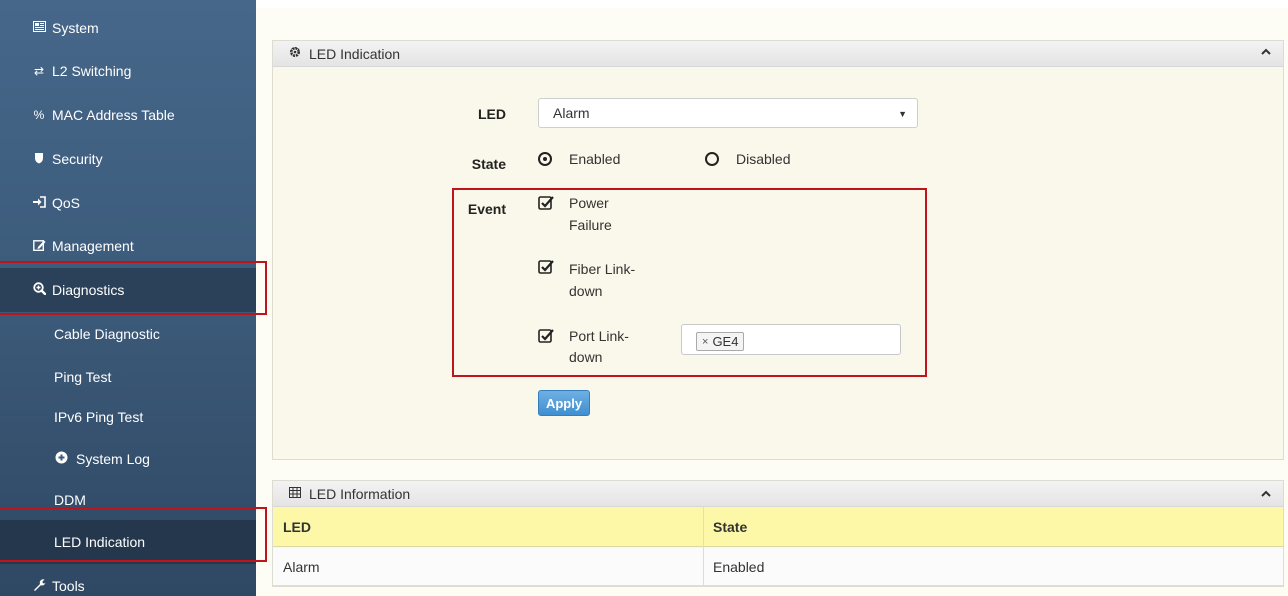 This screenshot has height=596, width=1288. Describe the element at coordinates (39, 290) in the screenshot. I see `search-plus-icon` at that location.